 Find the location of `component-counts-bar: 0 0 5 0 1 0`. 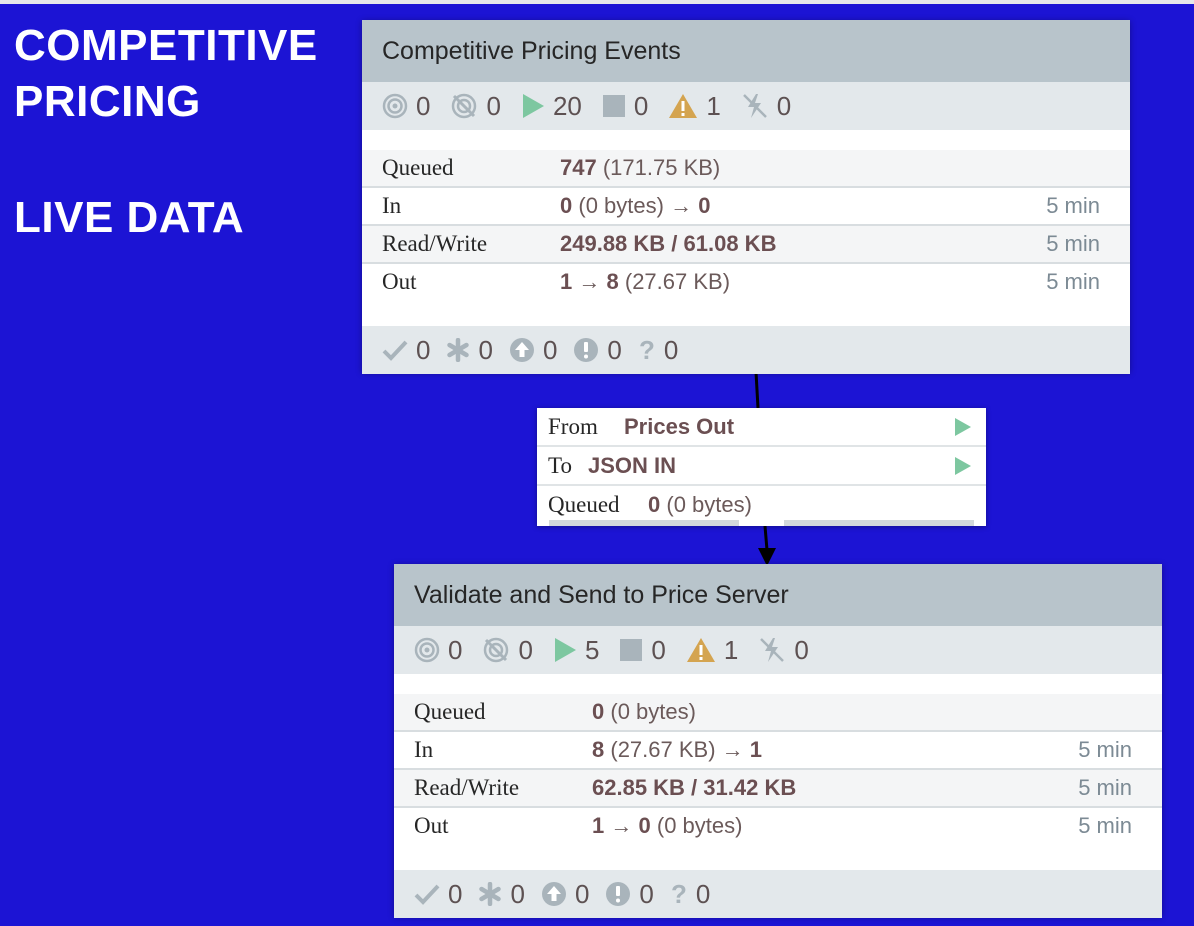

component-counts-bar: 0 0 5 0 1 0 is located at coordinates (778, 650).